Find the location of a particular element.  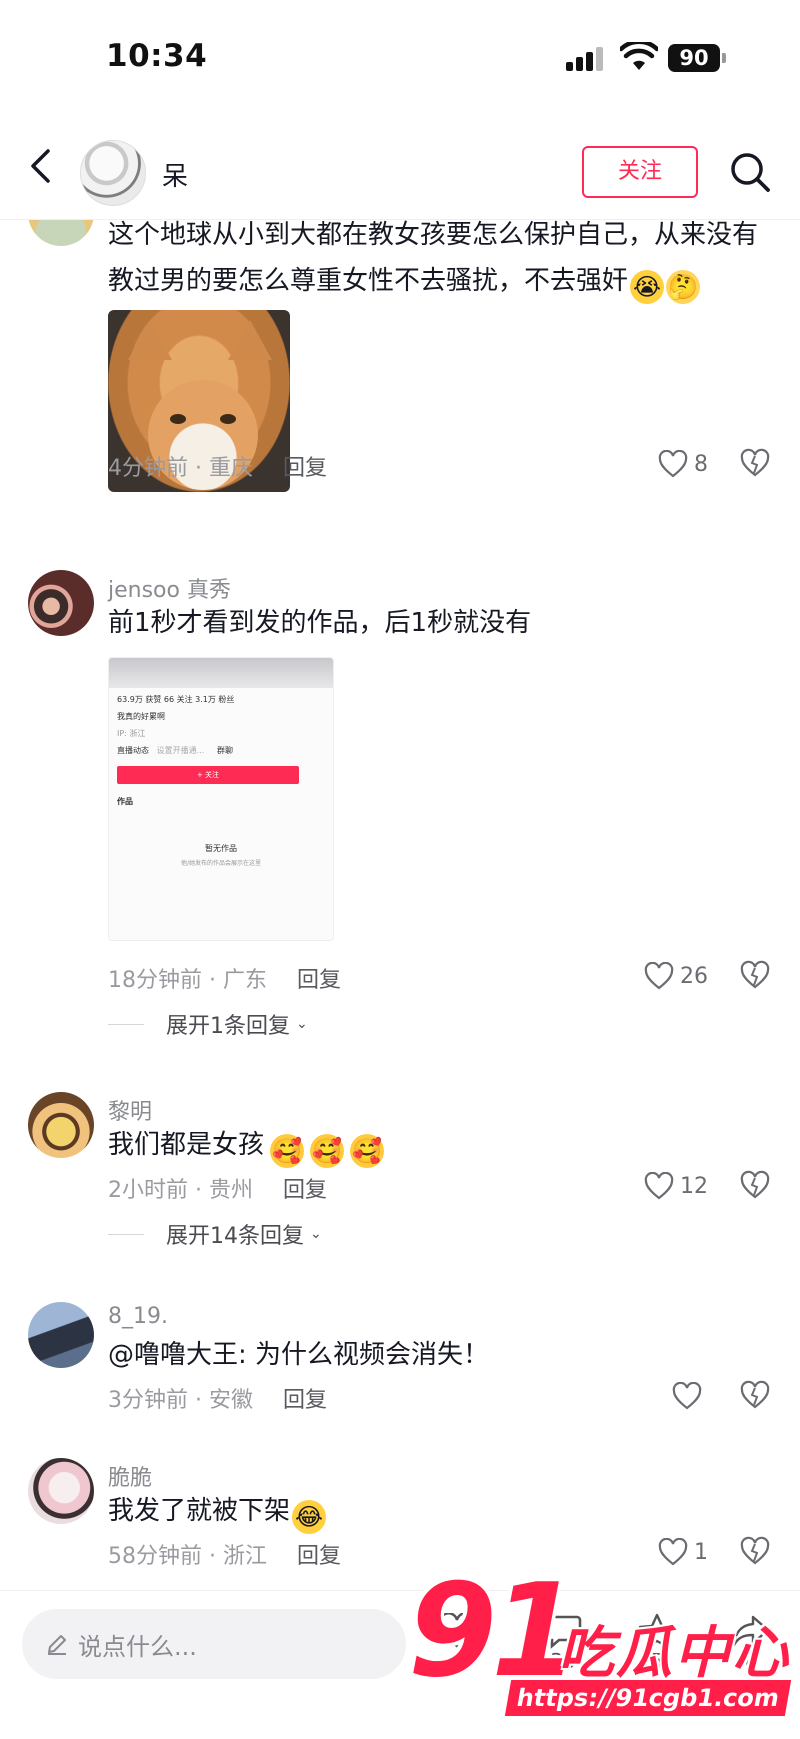

comment-time-location: 18分钟前 · 广东 is located at coordinates (187, 980).